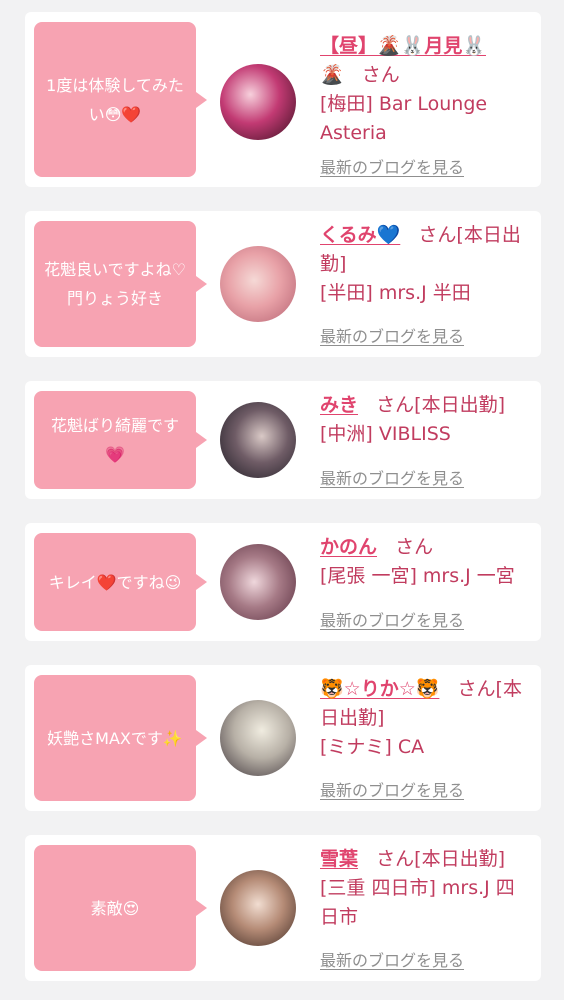 The image size is (564, 1000). I want to click on girl-name-link: 【昼】🌋🐰月見🐰, so click(403, 46).